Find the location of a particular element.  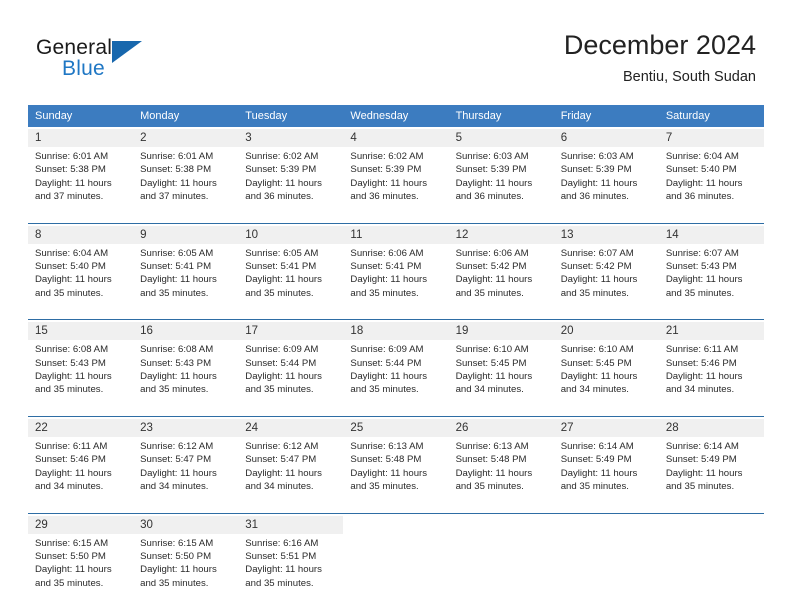

day-number: 5 is located at coordinates (501, 138).